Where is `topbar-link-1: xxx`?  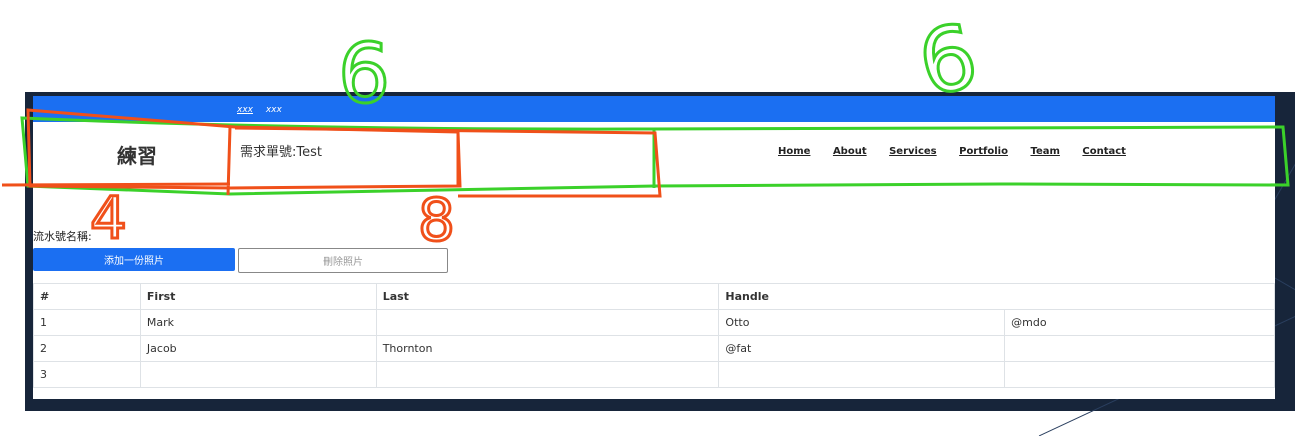
topbar-link-1: xxx is located at coordinates (245, 110).